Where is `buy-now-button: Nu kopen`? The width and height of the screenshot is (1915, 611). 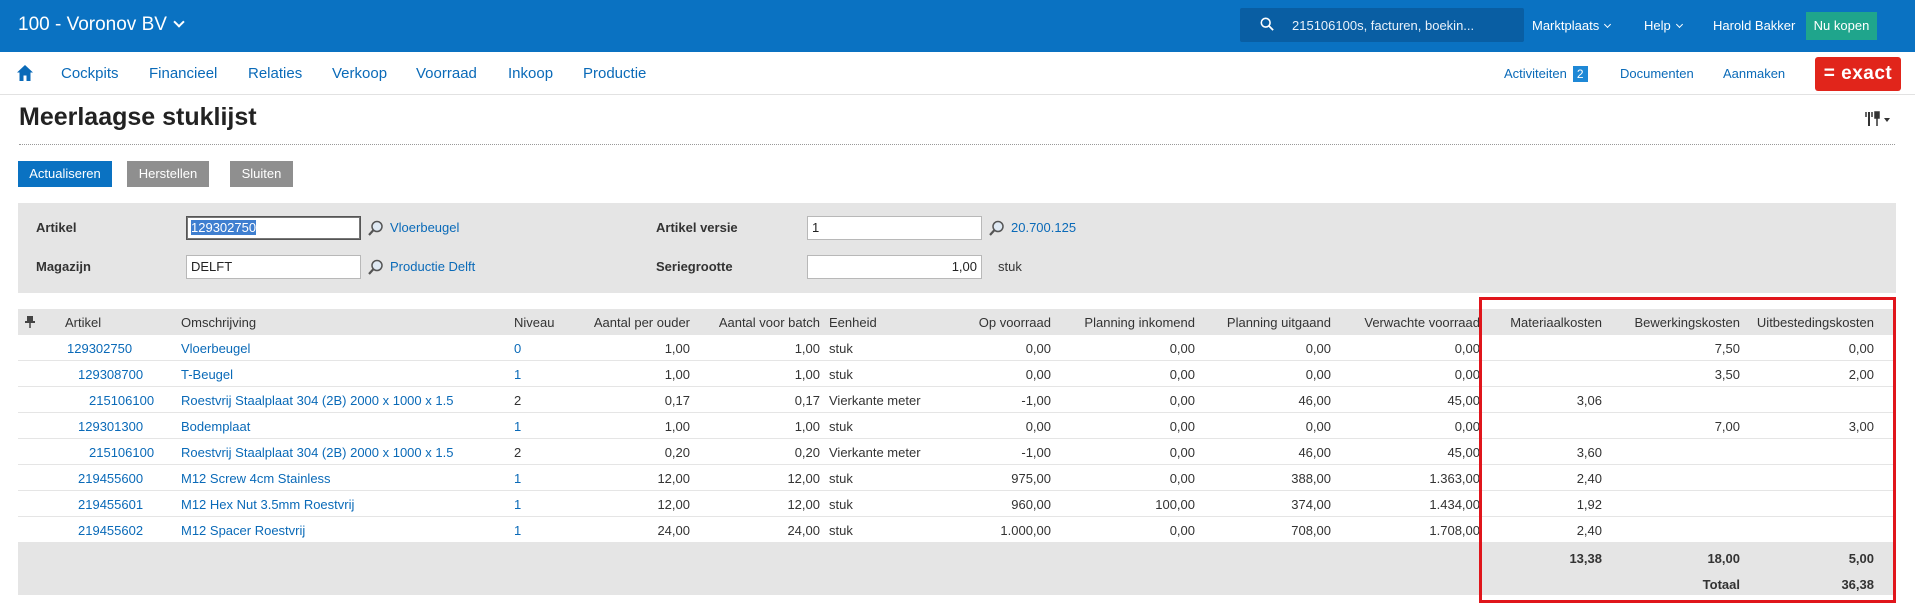 buy-now-button: Nu kopen is located at coordinates (1841, 26).